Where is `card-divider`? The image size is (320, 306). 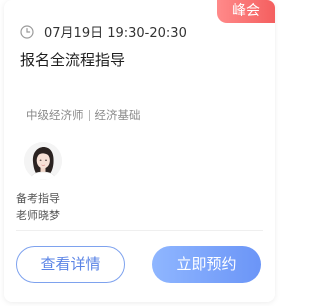
card-divider is located at coordinates (139, 230).